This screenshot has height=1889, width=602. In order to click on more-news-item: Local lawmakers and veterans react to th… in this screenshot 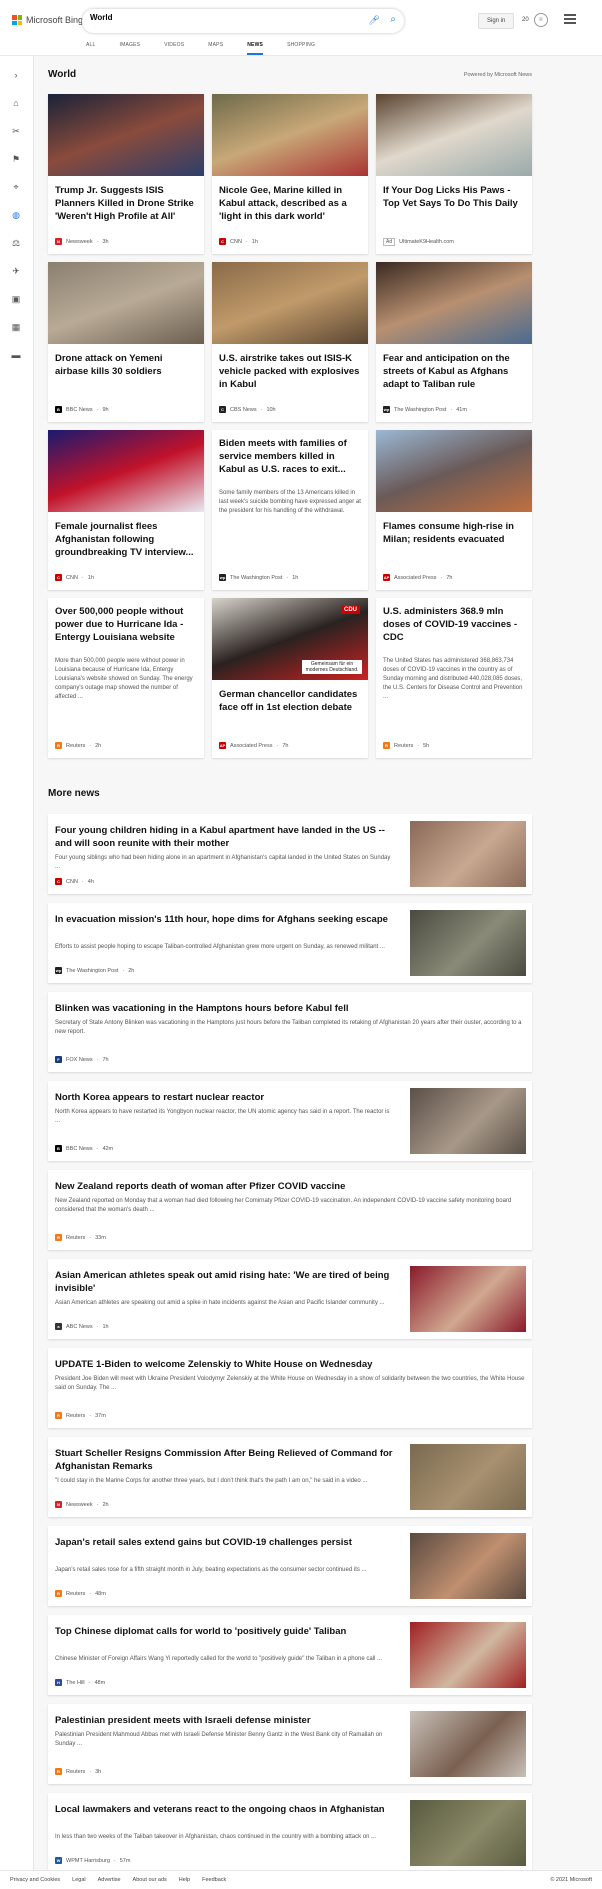, I will do `click(290, 1833)`.